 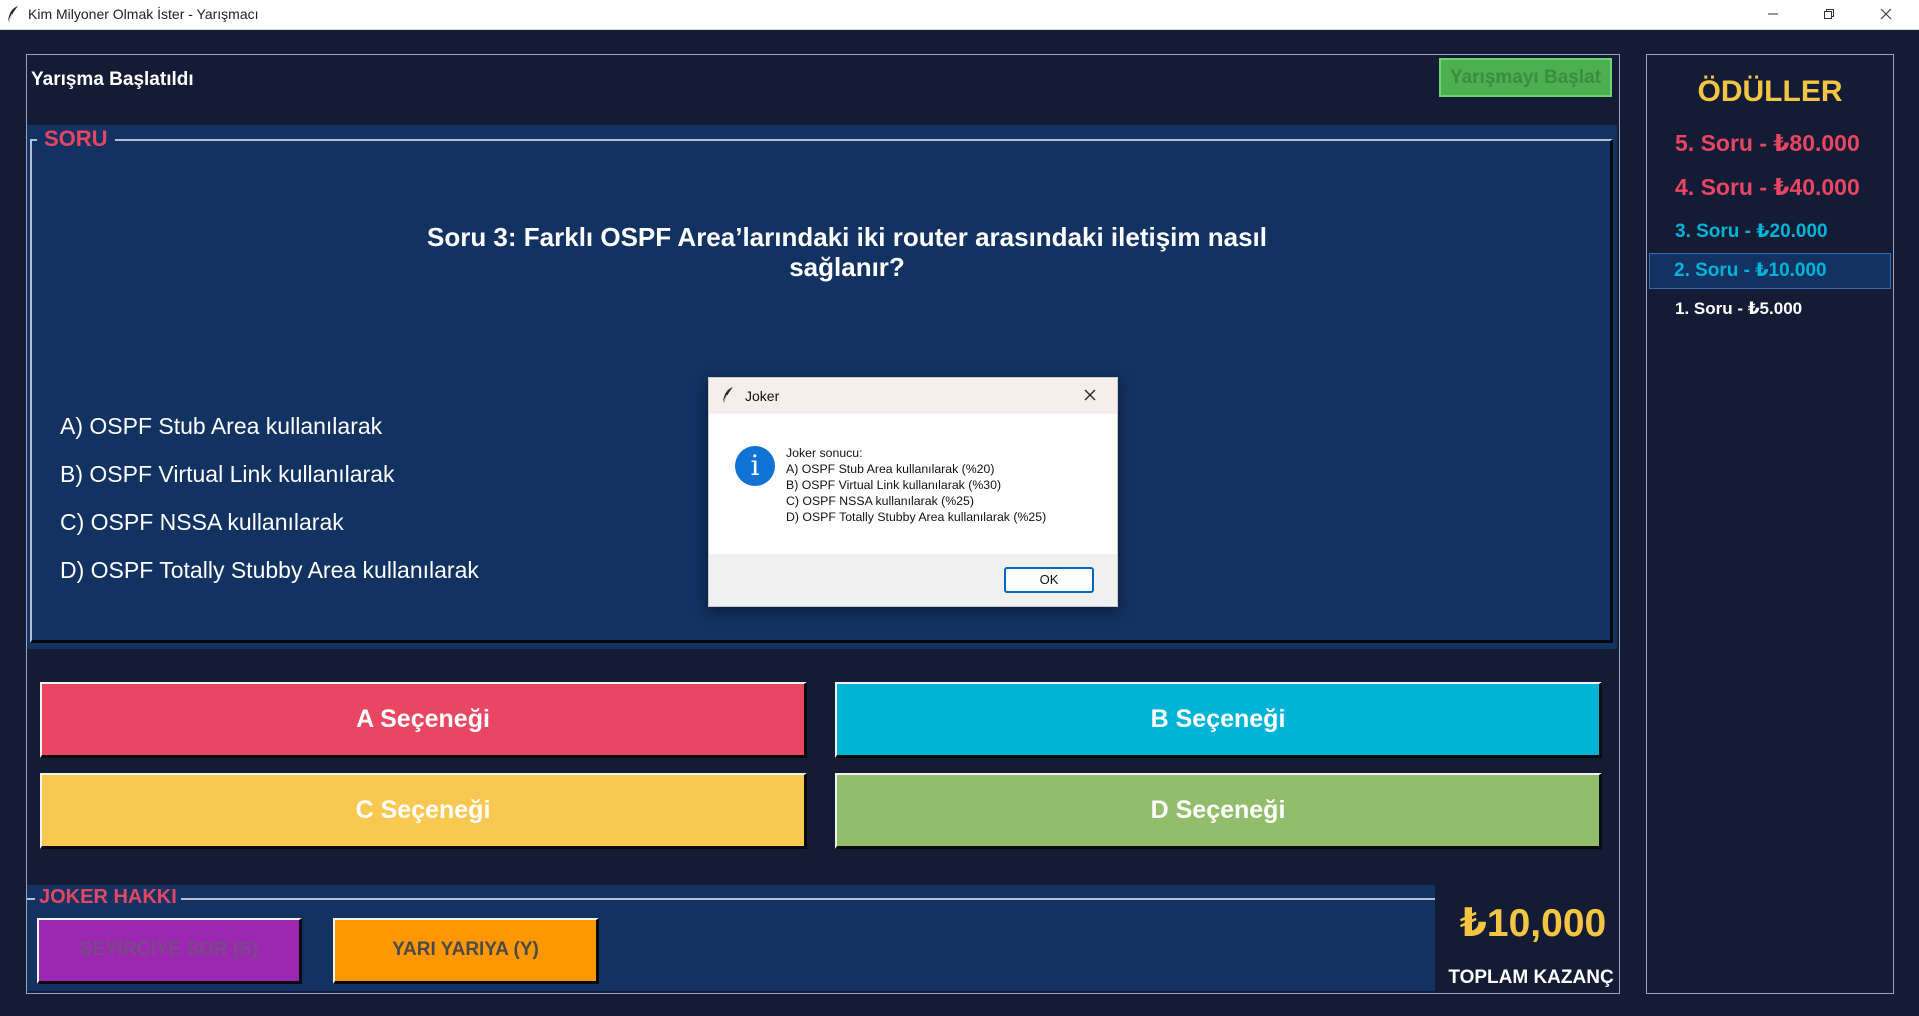 I want to click on ok-button: OK, so click(x=1049, y=580).